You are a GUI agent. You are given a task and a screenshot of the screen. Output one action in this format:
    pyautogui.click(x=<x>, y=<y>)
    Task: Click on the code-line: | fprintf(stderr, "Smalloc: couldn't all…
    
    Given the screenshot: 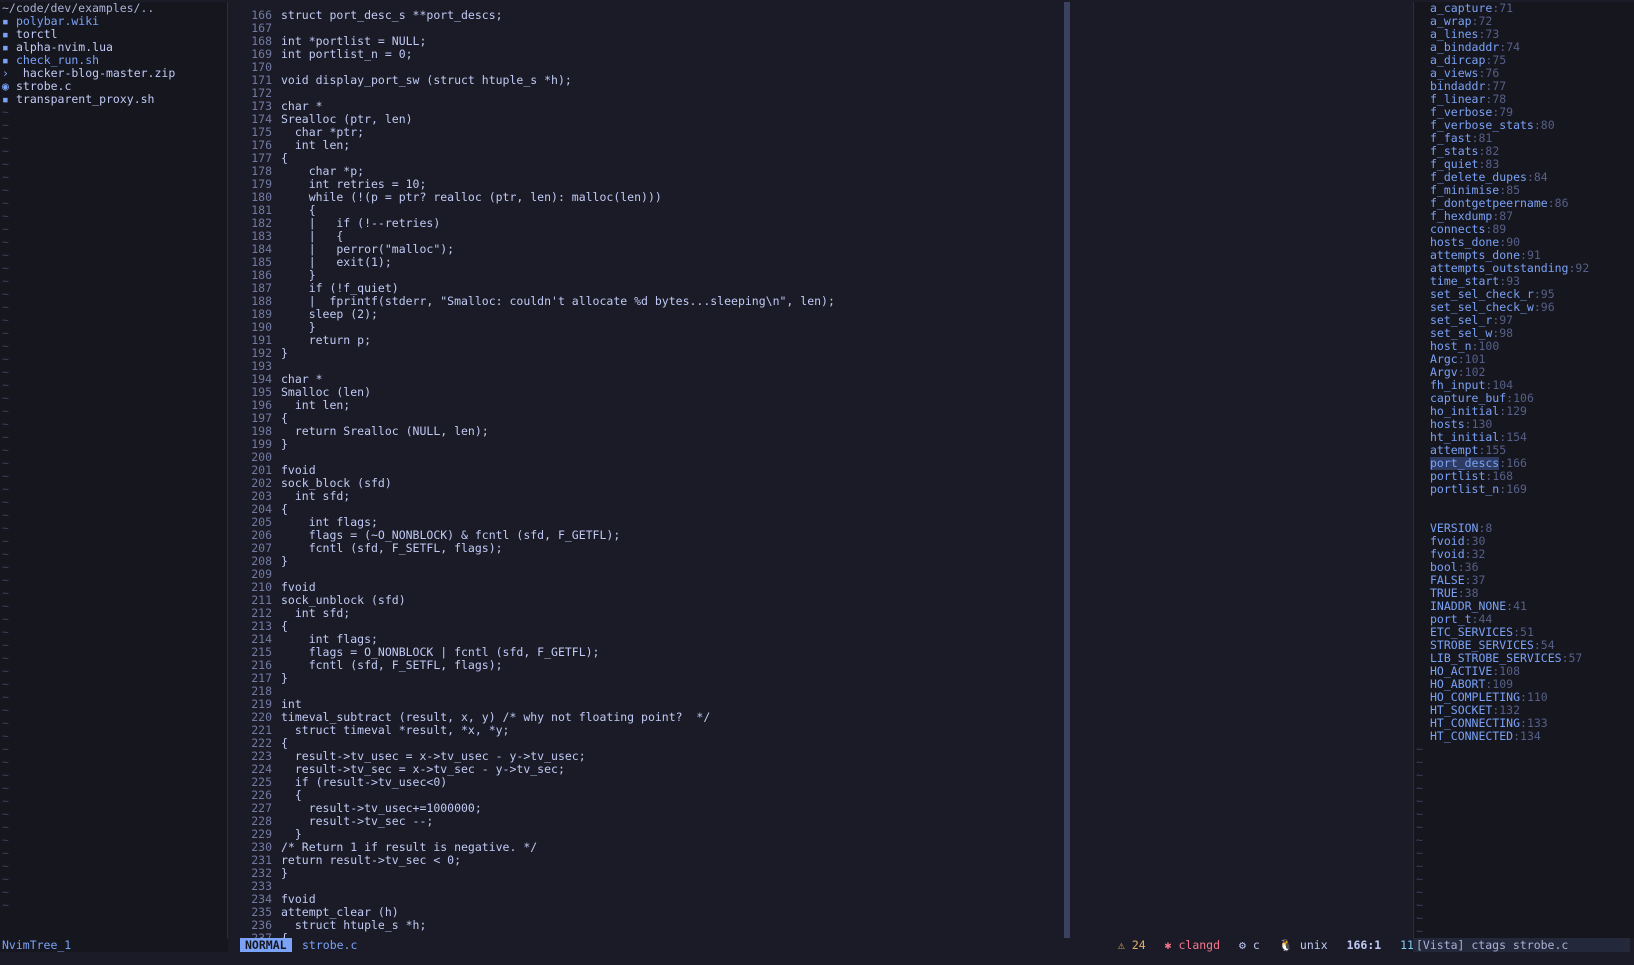 What is the action you would take?
    pyautogui.click(x=841, y=301)
    